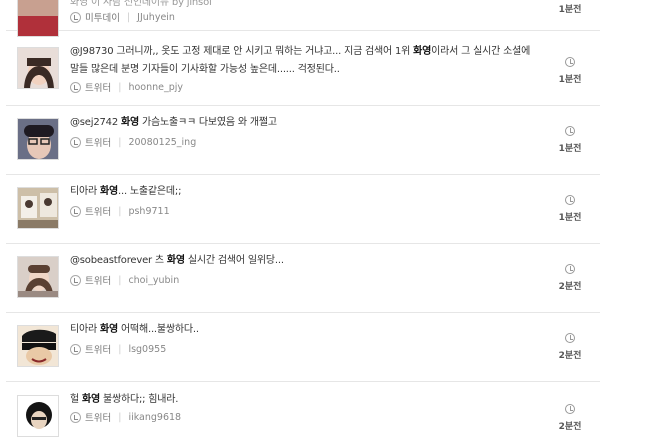 The height and width of the screenshot is (442, 650). I want to click on list-item: 티아라 화영... 노출같은데;; 트위터 | psh9711 1분전, so click(303, 209).